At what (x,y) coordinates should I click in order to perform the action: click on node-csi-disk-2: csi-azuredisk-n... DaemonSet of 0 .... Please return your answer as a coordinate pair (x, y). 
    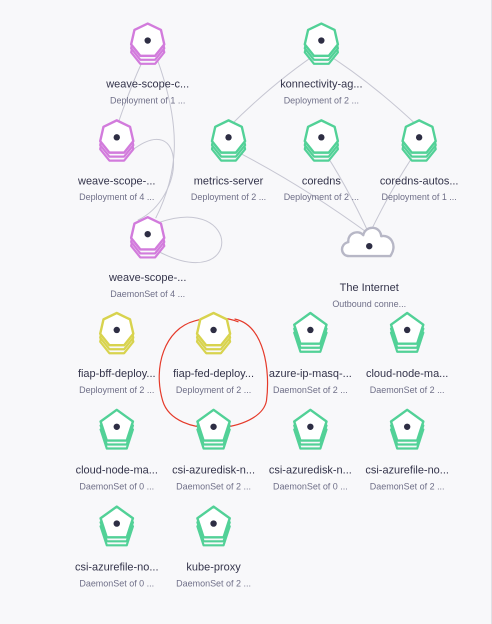
    Looking at the image, I should click on (310, 450).